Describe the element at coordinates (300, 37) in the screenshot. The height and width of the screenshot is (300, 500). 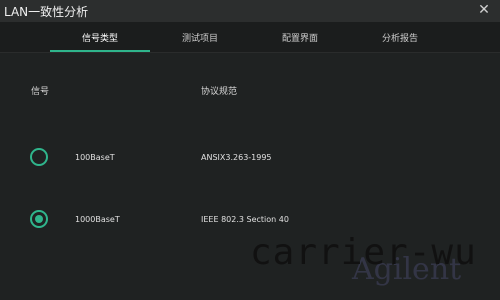
I see `tab-config: 配置界面` at that location.